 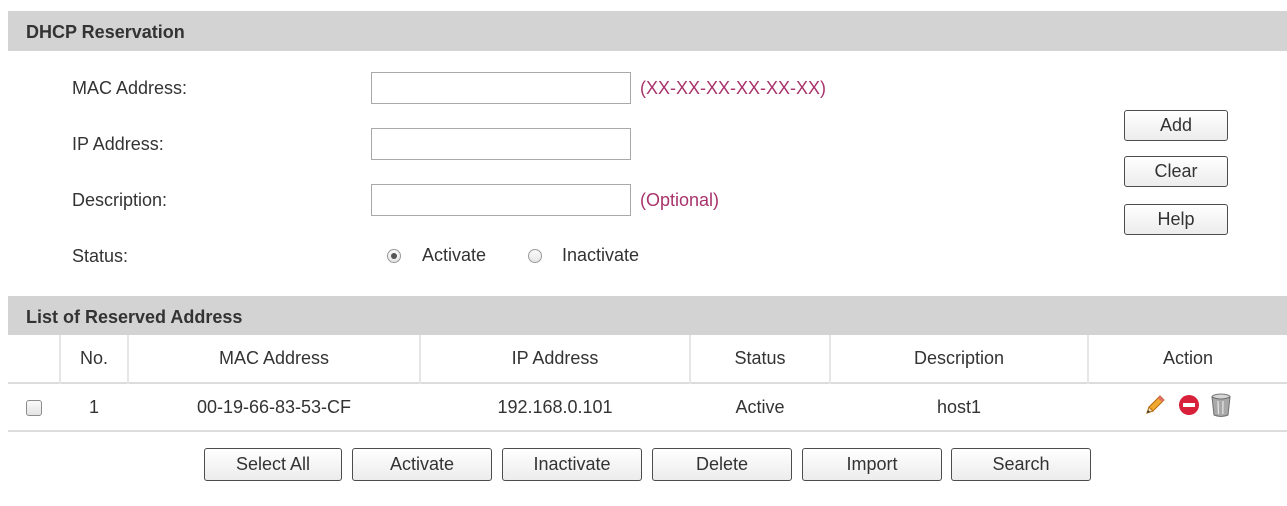 What do you see at coordinates (722, 464) in the screenshot?
I see `delete-button: Delete` at bounding box center [722, 464].